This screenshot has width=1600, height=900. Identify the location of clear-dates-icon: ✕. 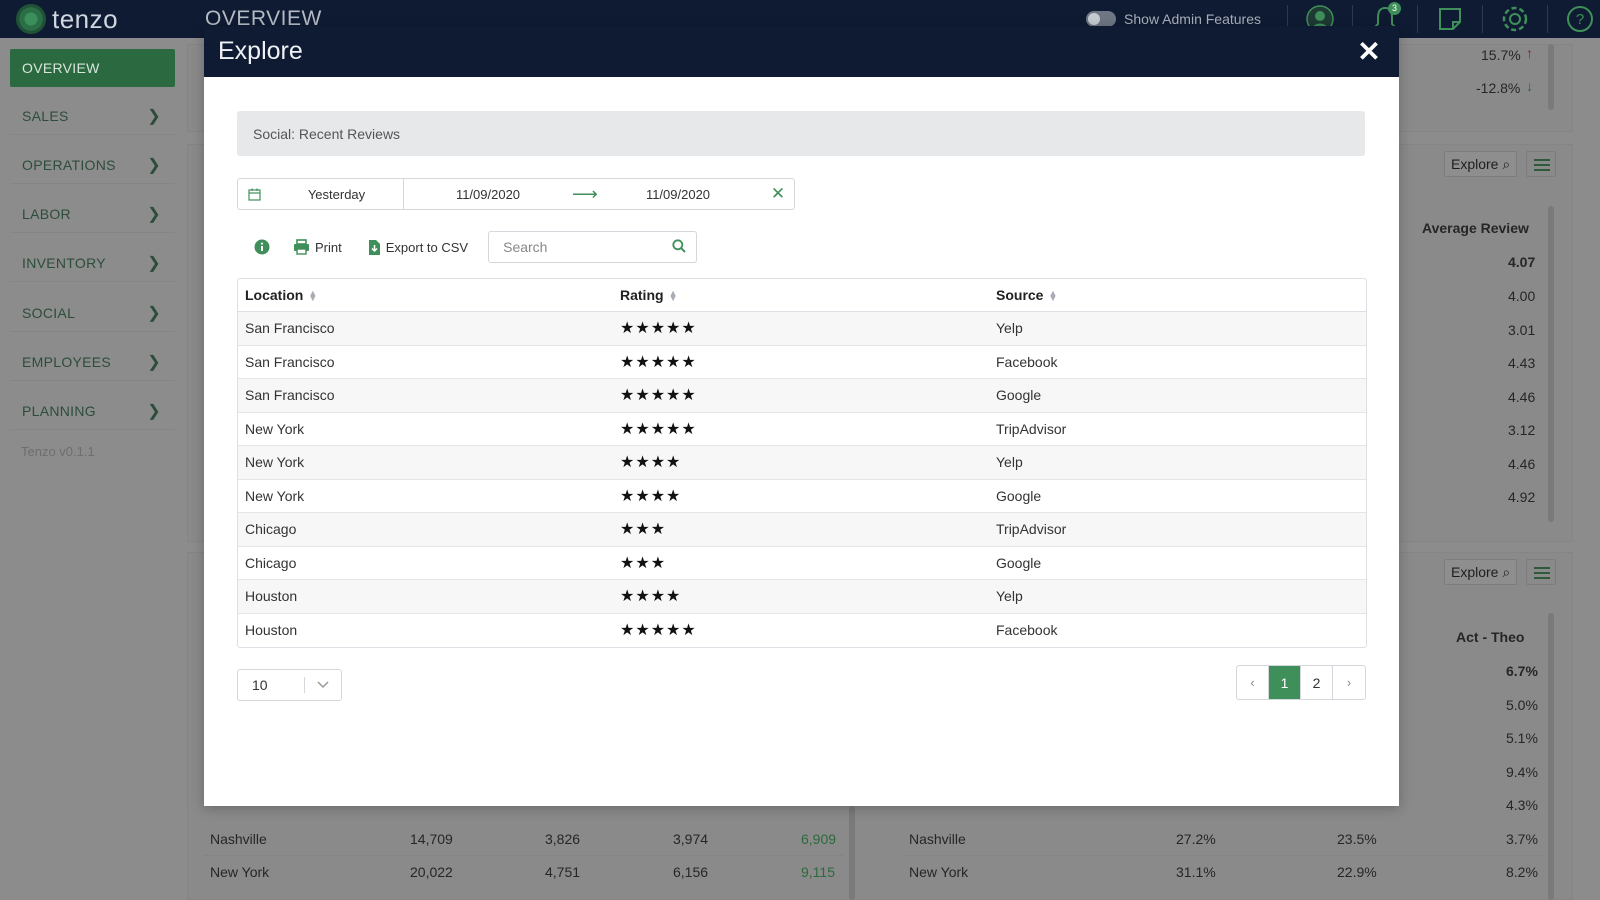
(778, 194).